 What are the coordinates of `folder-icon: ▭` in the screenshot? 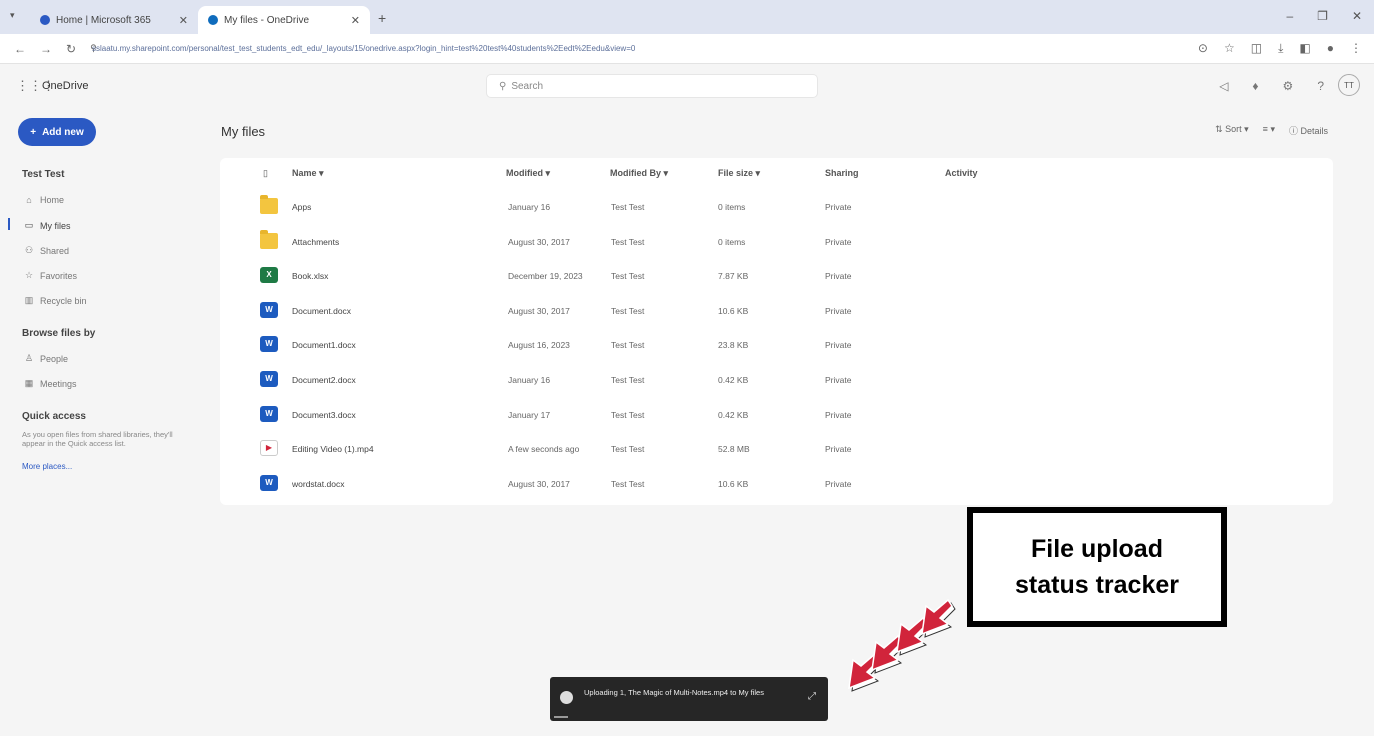 It's located at (29, 225).